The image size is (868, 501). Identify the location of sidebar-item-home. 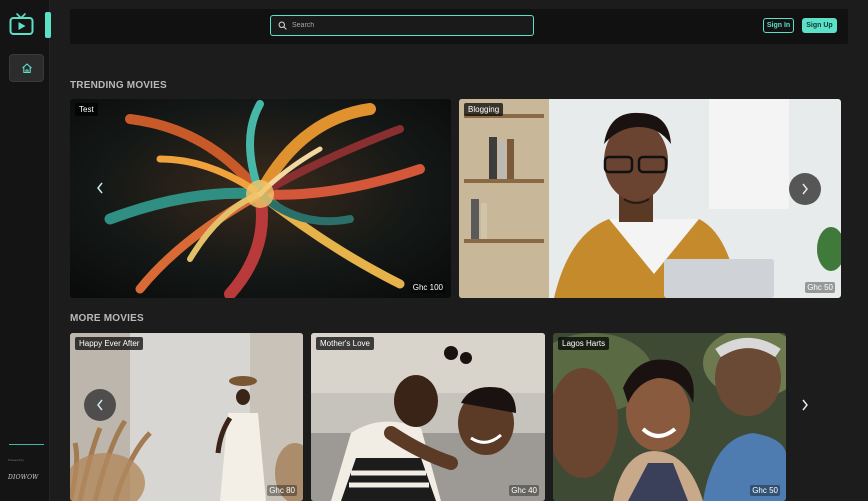
(26, 68).